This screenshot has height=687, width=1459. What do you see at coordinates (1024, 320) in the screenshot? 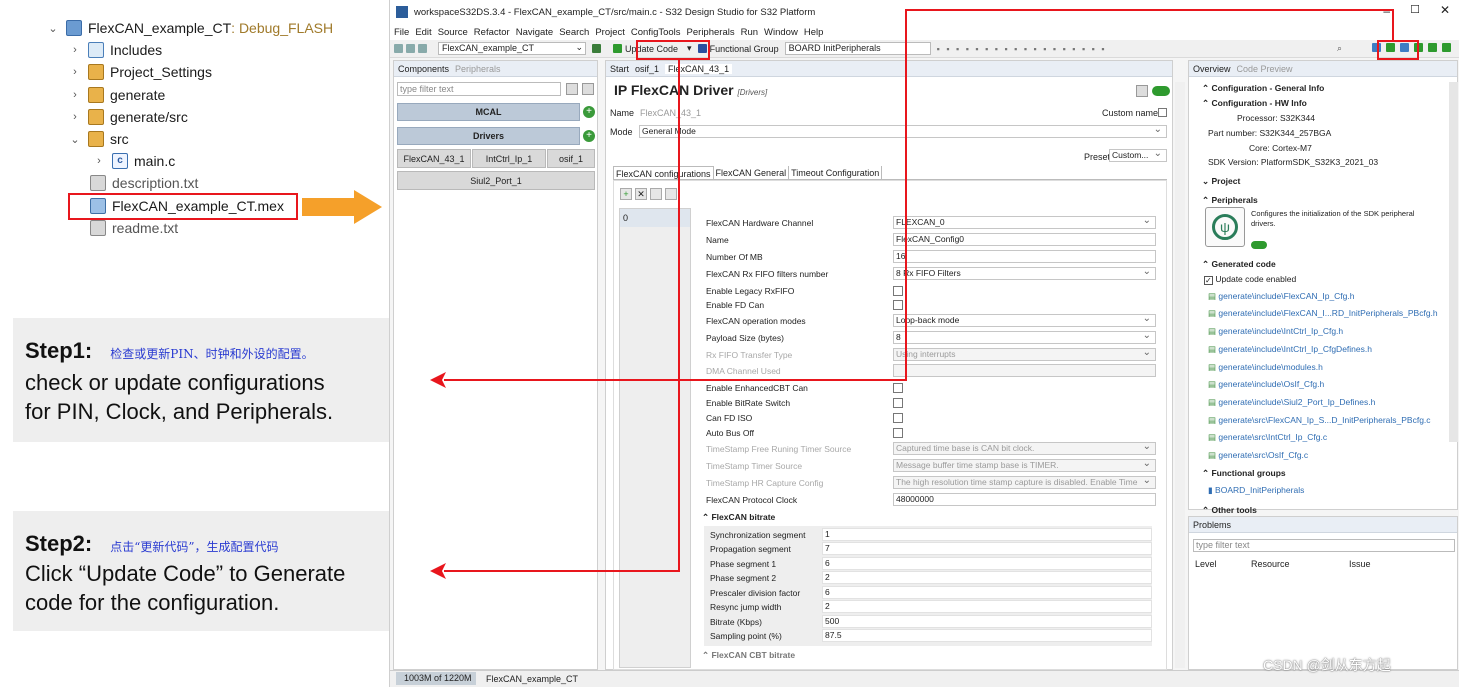
I see `field-select: Loop-back mode` at bounding box center [1024, 320].